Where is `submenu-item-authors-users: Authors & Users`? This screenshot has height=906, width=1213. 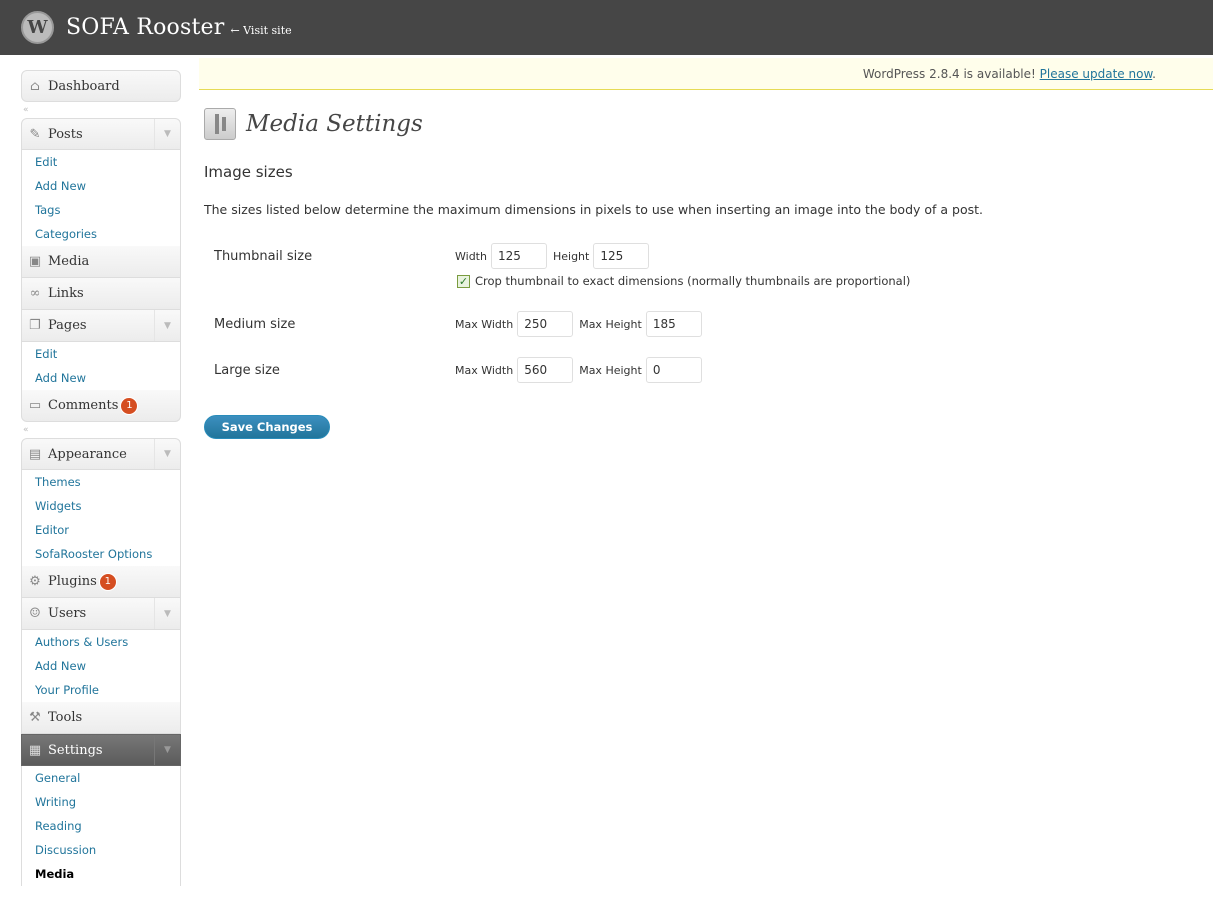
submenu-item-authors-users: Authors & Users is located at coordinates (101, 642).